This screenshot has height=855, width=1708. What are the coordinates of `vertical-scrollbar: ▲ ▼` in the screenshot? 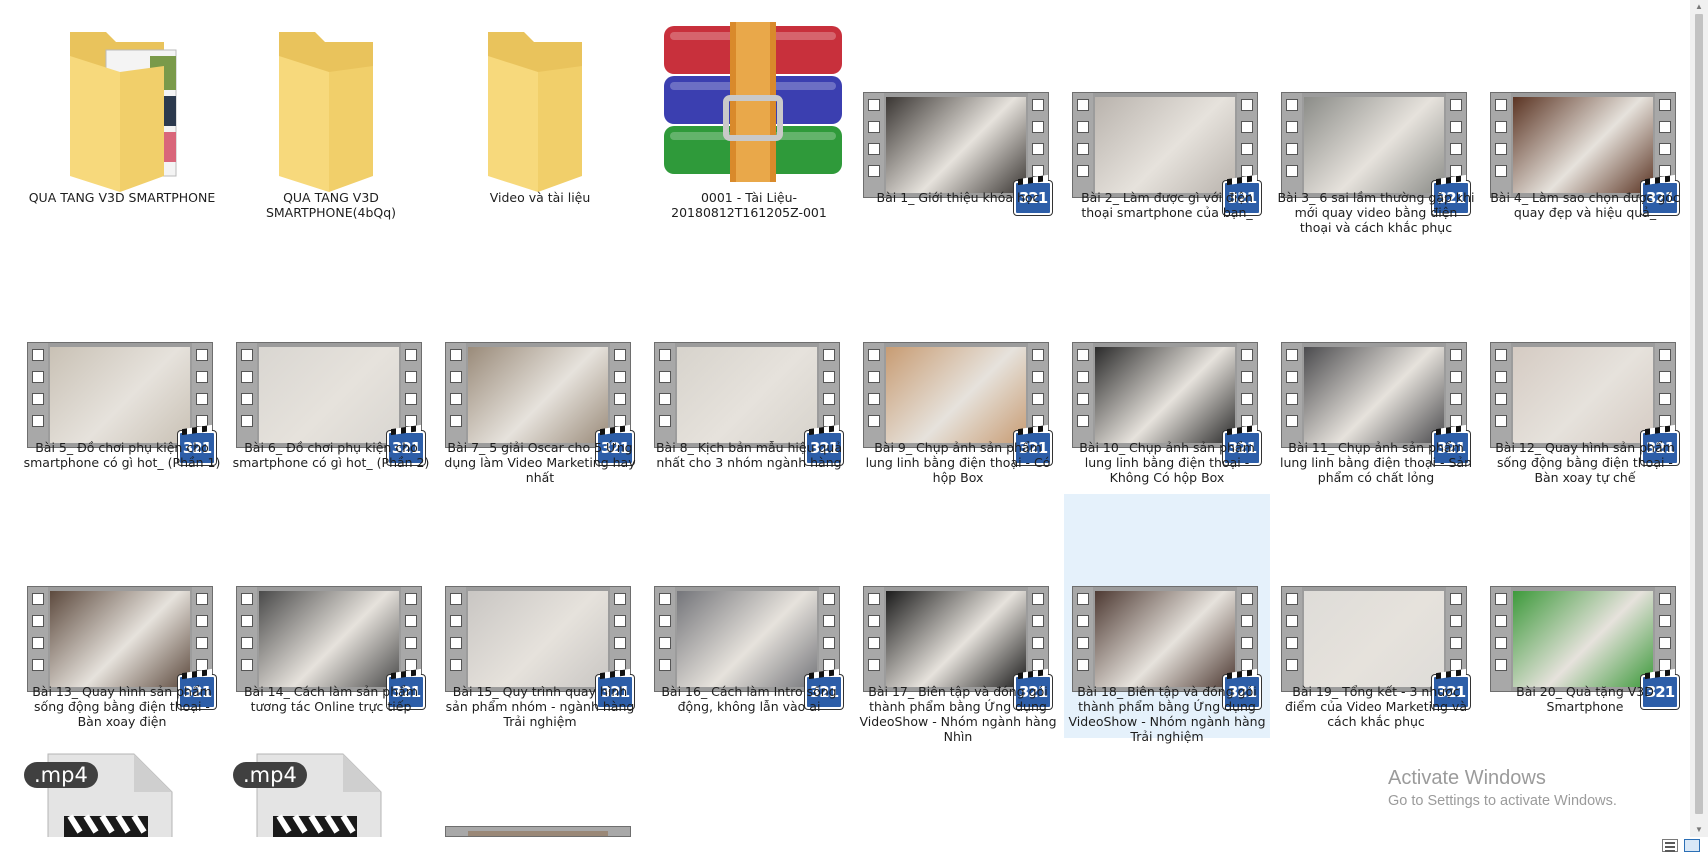 It's located at (1699, 418).